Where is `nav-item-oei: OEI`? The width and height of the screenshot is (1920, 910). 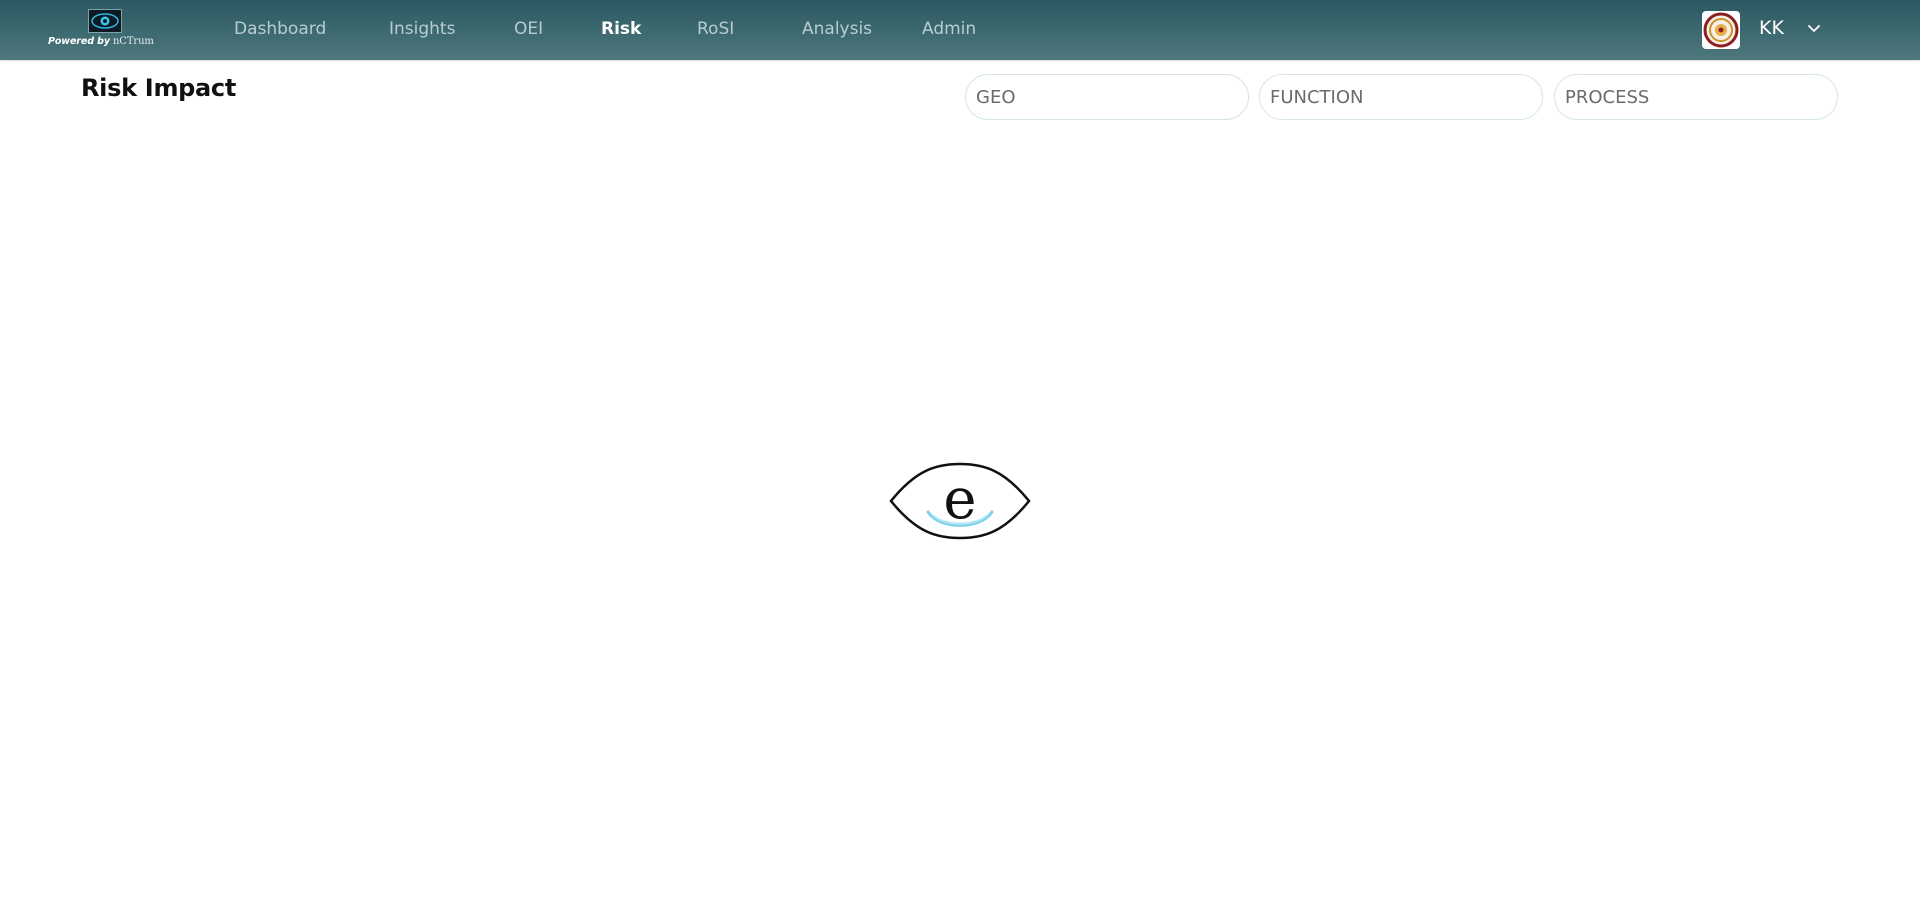
nav-item-oei: OEI is located at coordinates (528, 29).